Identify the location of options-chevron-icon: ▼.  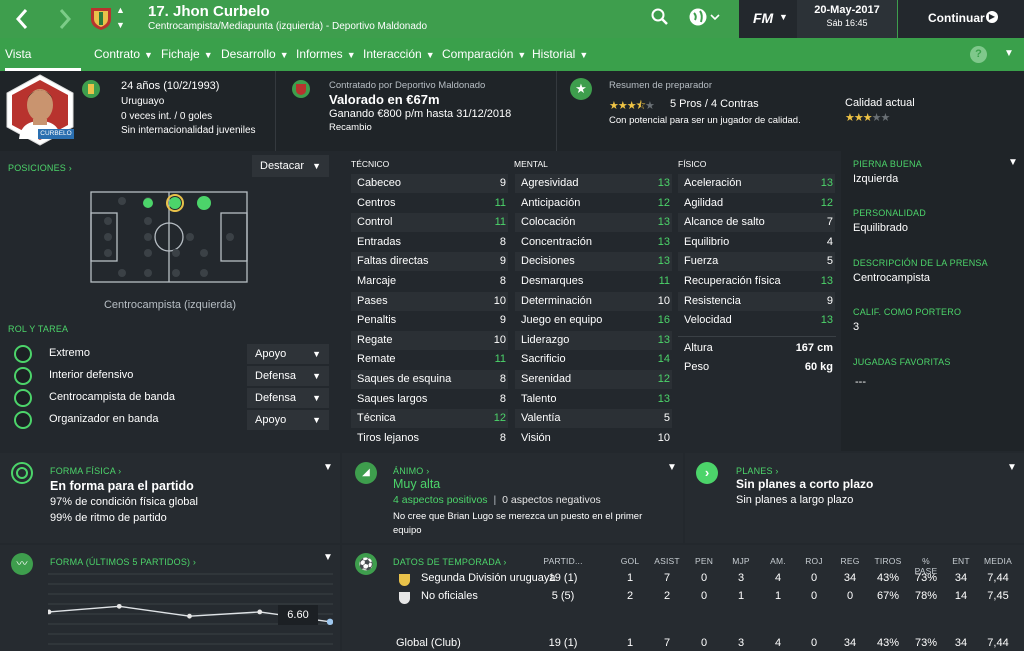
(1009, 53).